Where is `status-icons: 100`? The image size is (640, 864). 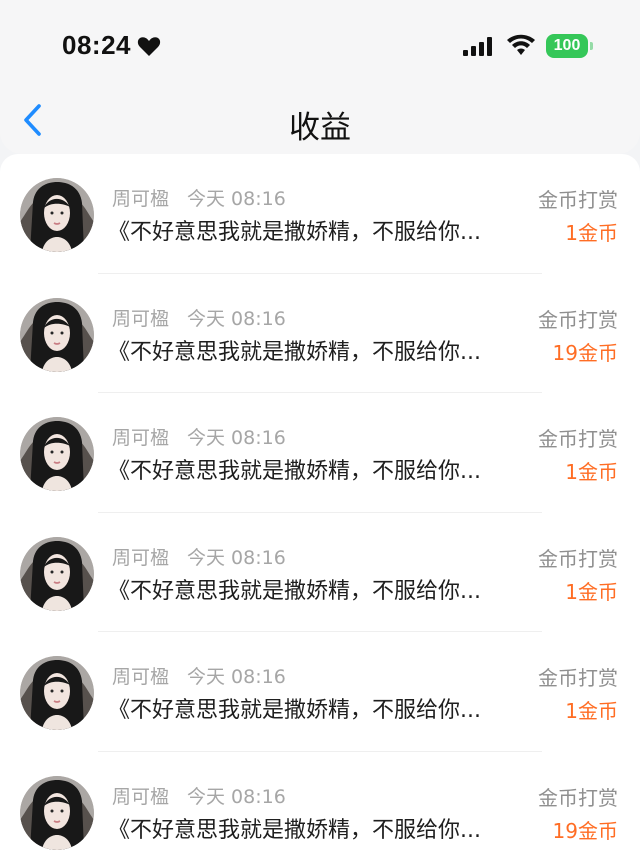
status-icons: 100 is located at coordinates (527, 46).